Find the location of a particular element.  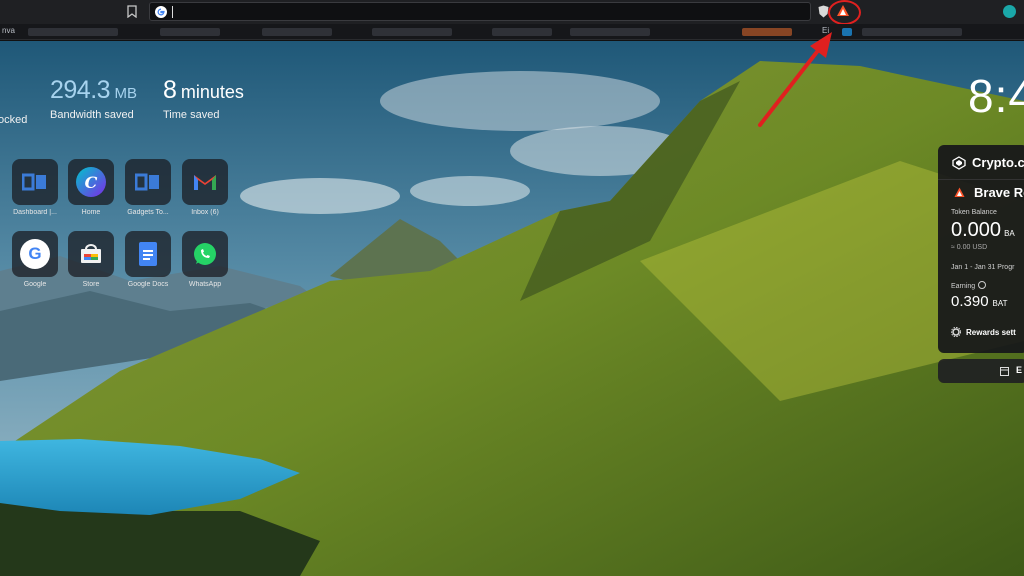

google-icon: G is located at coordinates (35, 254).